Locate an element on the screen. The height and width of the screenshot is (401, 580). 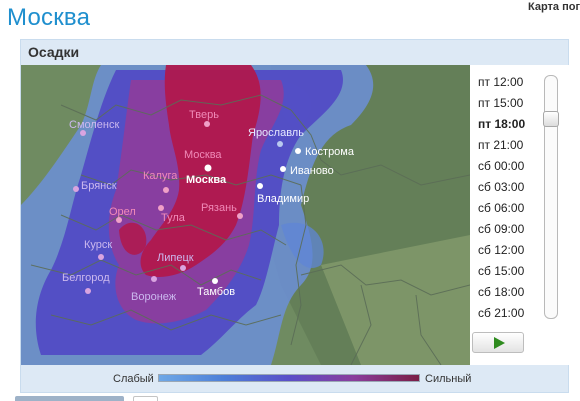
svg-text: Тамбов is located at coordinates (216, 292).